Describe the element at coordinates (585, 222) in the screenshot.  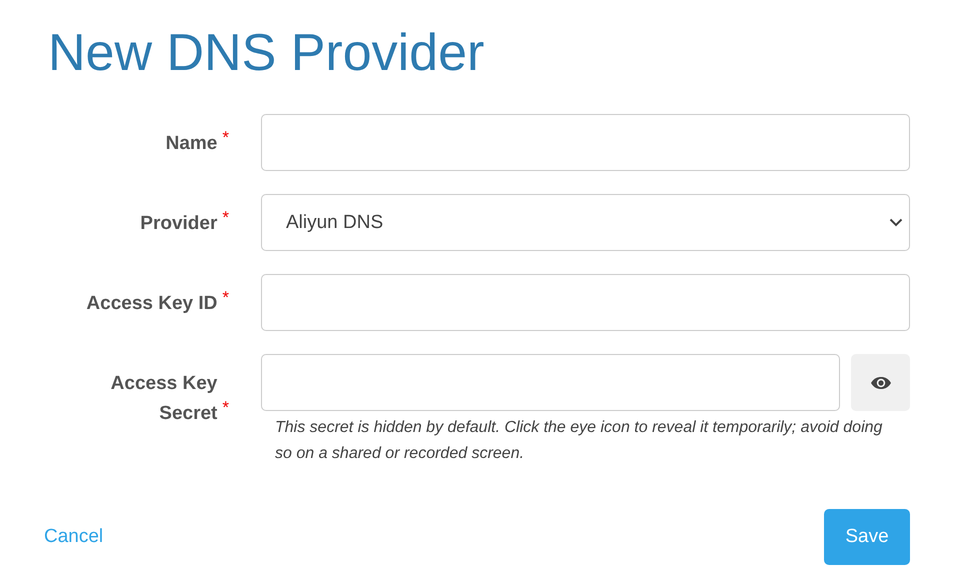
I see `provider-dropdown: Aliyun DNS` at that location.